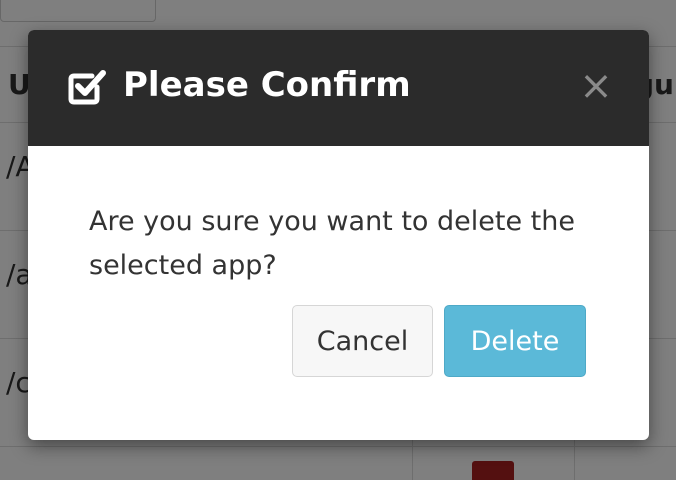 The height and width of the screenshot is (480, 676). I want to click on dialog-title: Please Confirm, so click(267, 85).